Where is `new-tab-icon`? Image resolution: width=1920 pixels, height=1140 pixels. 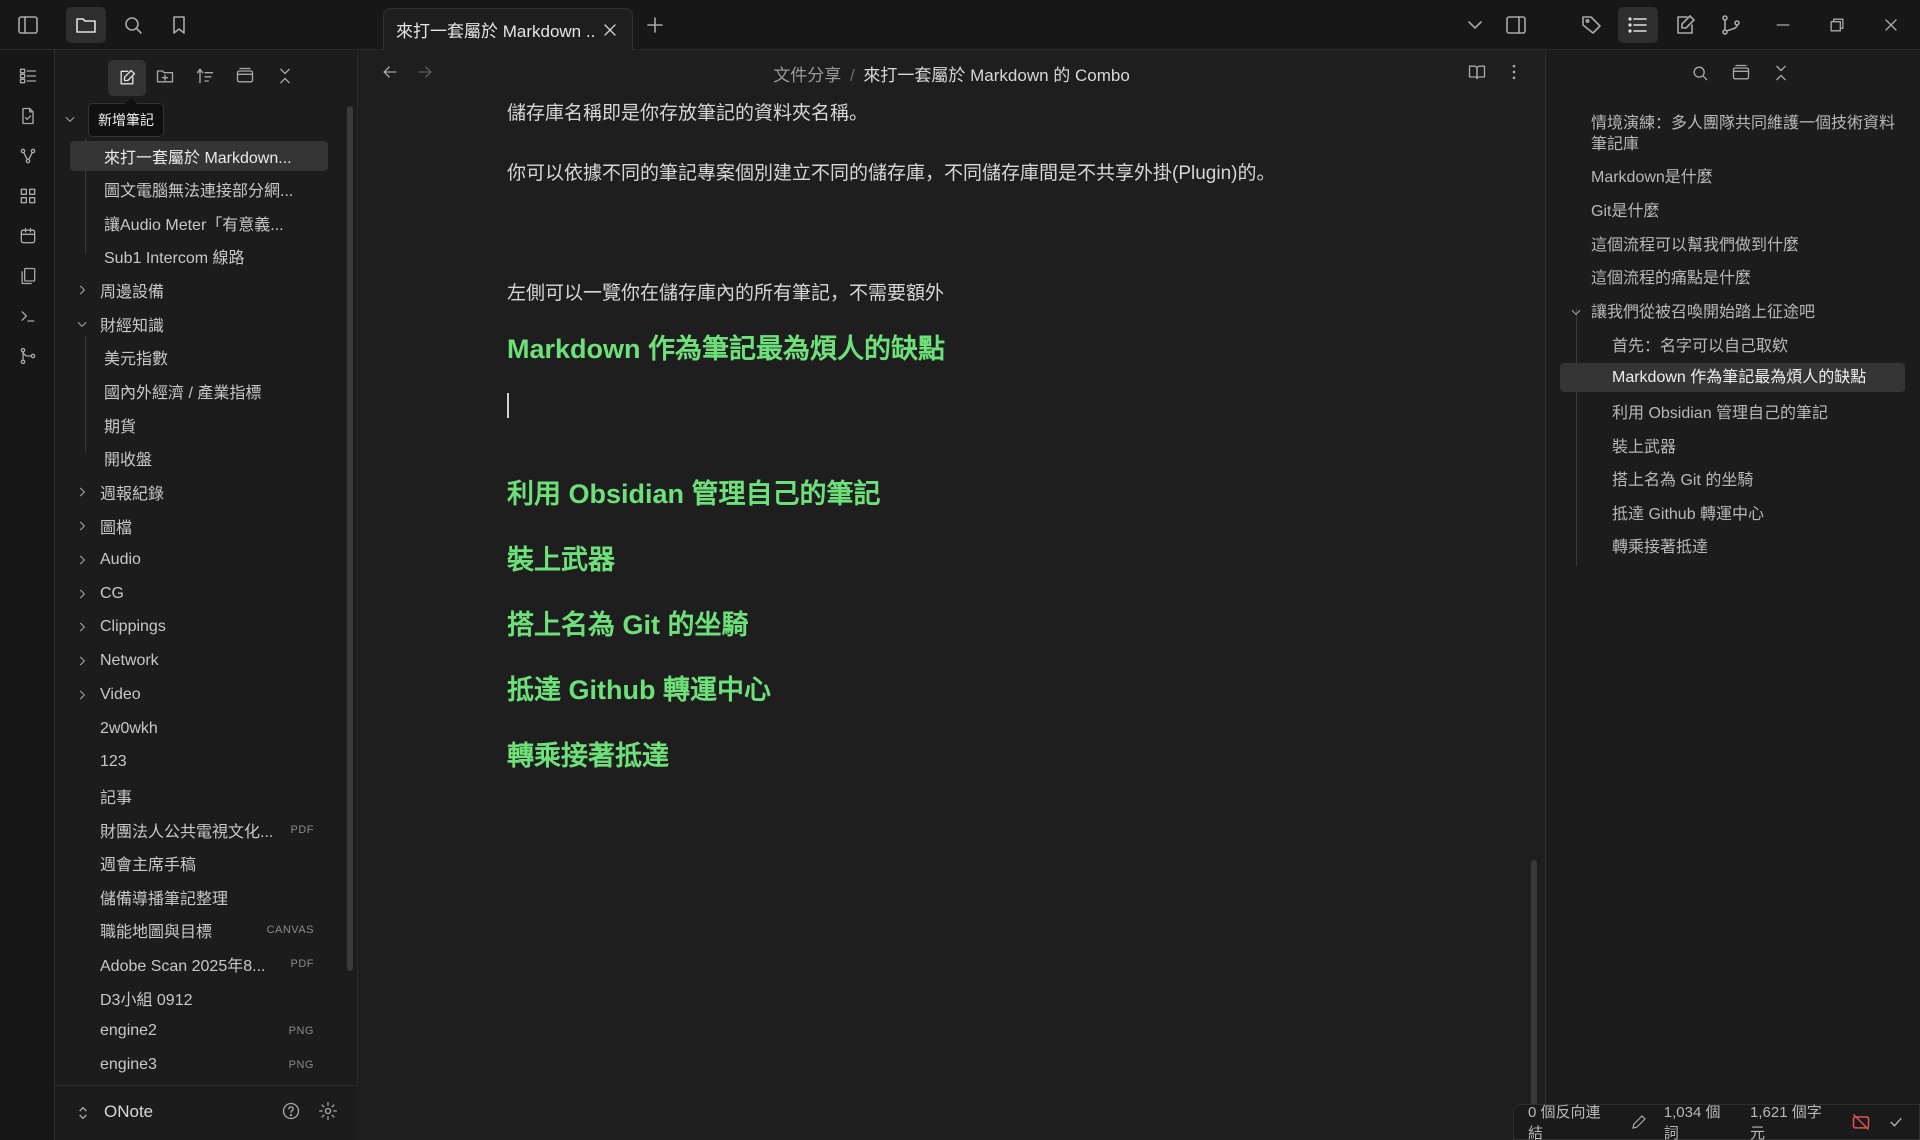
new-tab-icon is located at coordinates (655, 25).